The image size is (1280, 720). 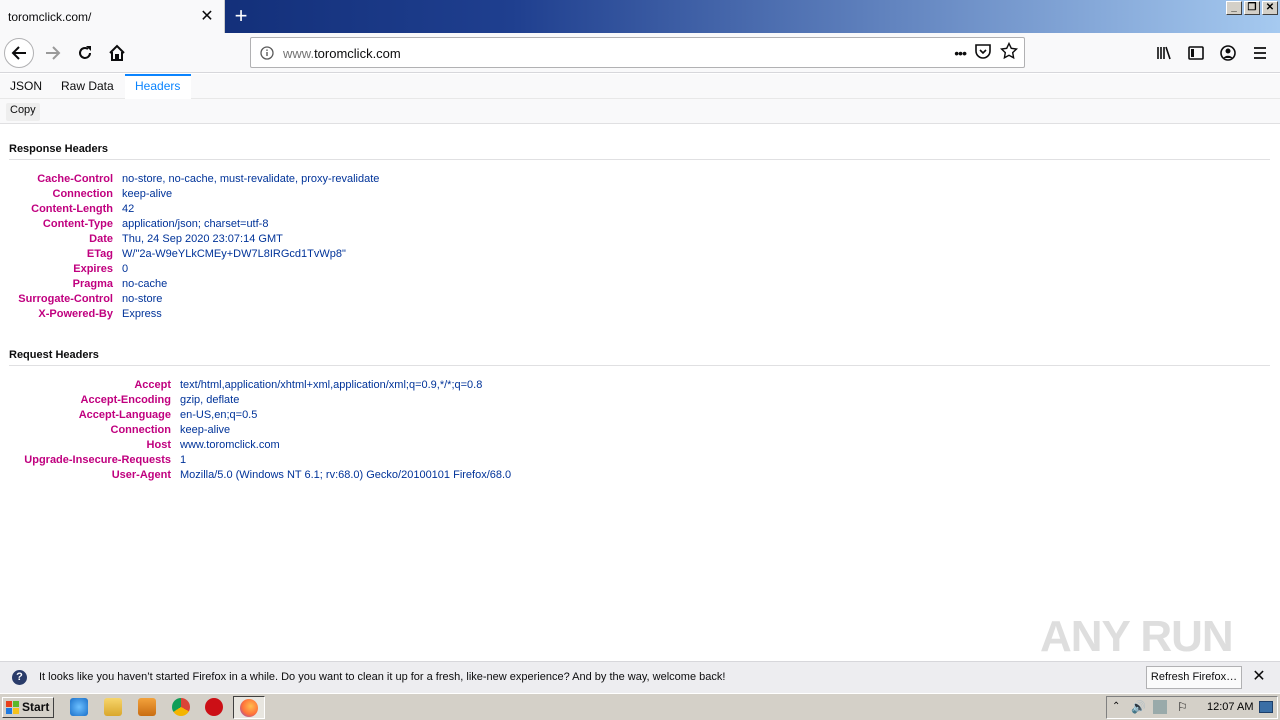 I want to click on window-controls: _ ❐ ✕, so click(x=1252, y=8).